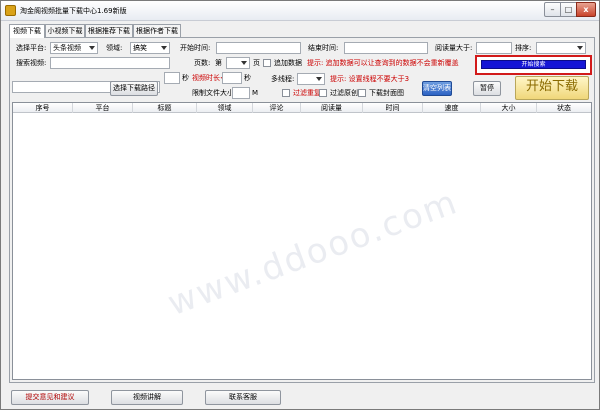 This screenshot has width=600, height=410. What do you see at coordinates (147, 397) in the screenshot?
I see `tutorial-button: 视频讲解` at bounding box center [147, 397].